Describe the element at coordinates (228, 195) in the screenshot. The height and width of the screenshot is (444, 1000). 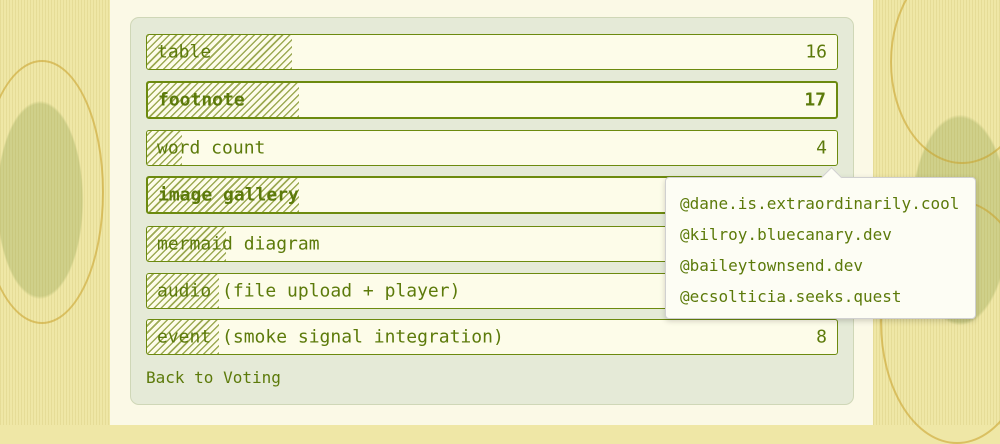
I see `option-label: image gallery` at that location.